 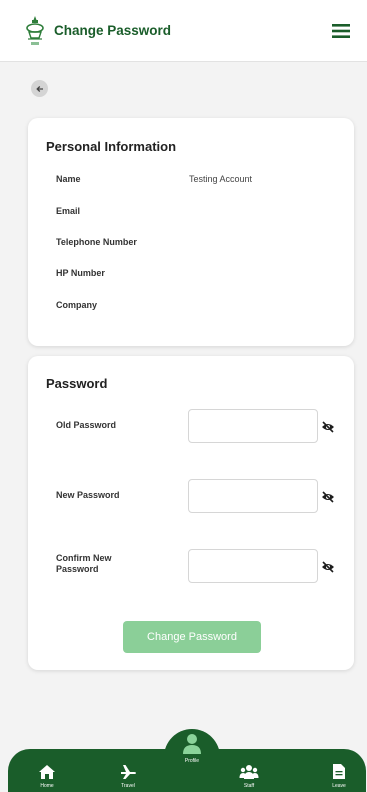 I want to click on page-title: Change Password, so click(x=113, y=30).